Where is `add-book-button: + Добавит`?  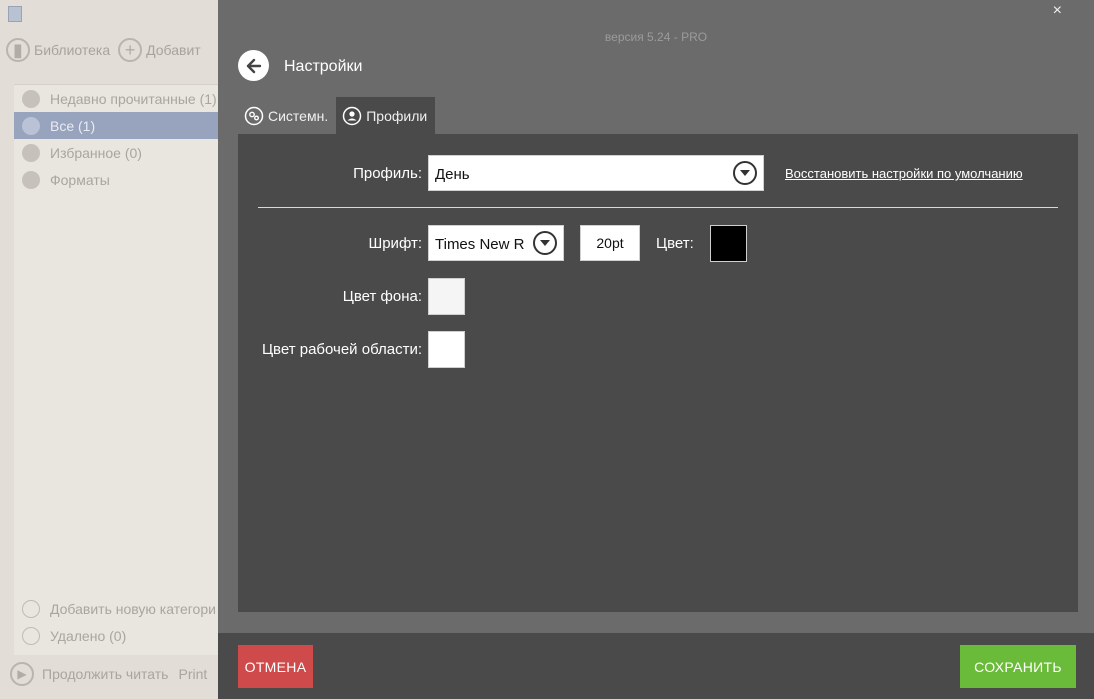 add-book-button: + Добавит is located at coordinates (159, 50).